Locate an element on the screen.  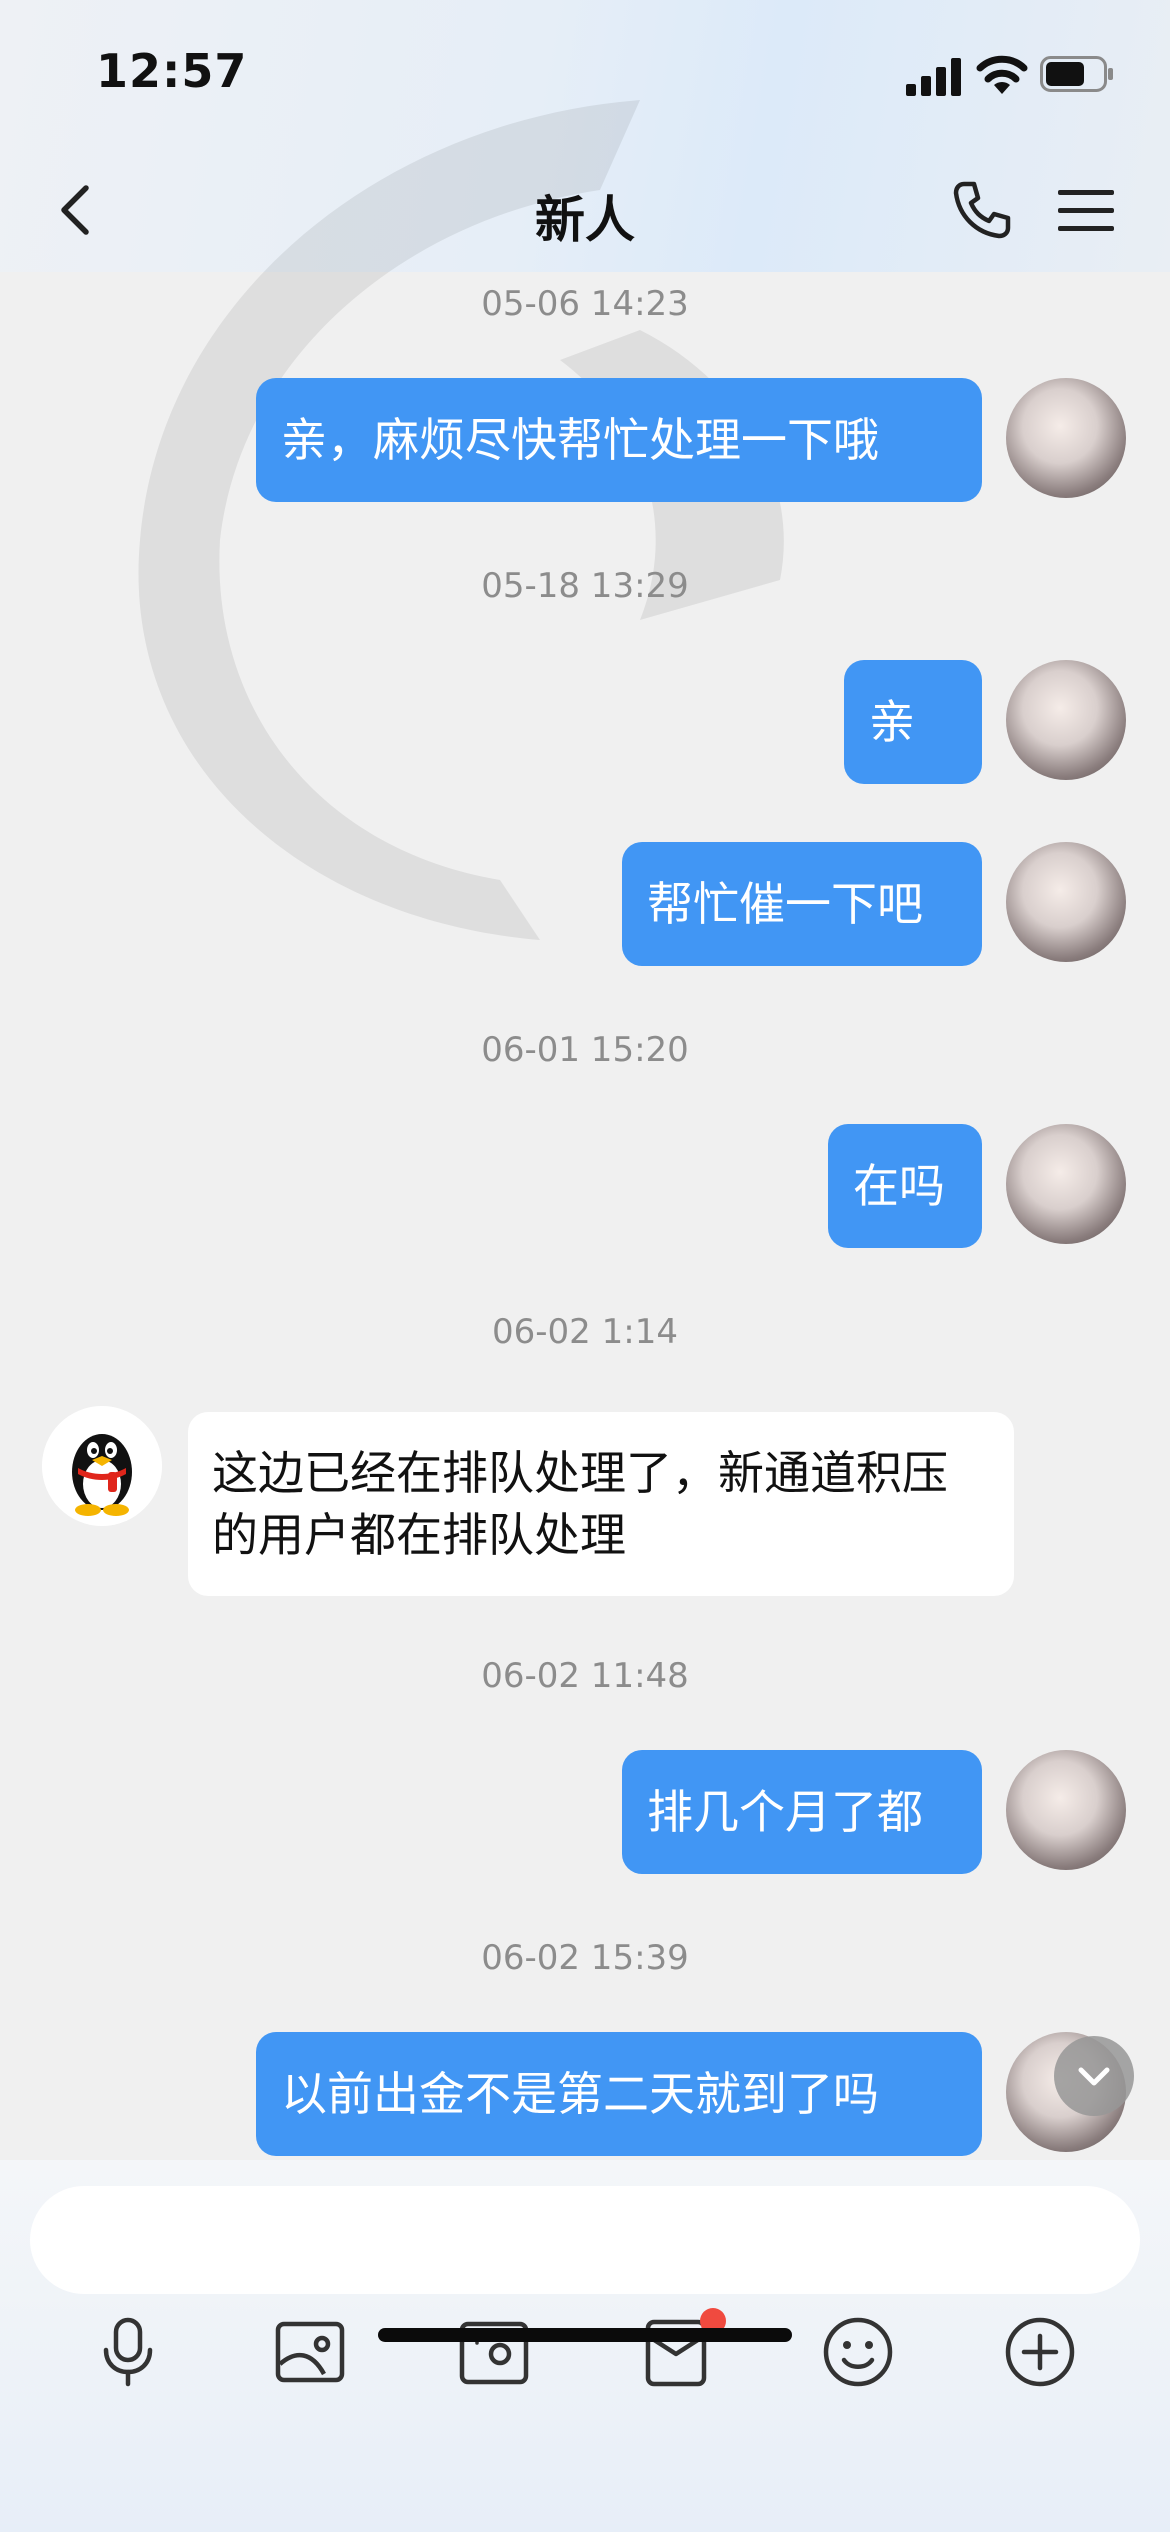
outgoing-message: 亲 is located at coordinates (913, 722).